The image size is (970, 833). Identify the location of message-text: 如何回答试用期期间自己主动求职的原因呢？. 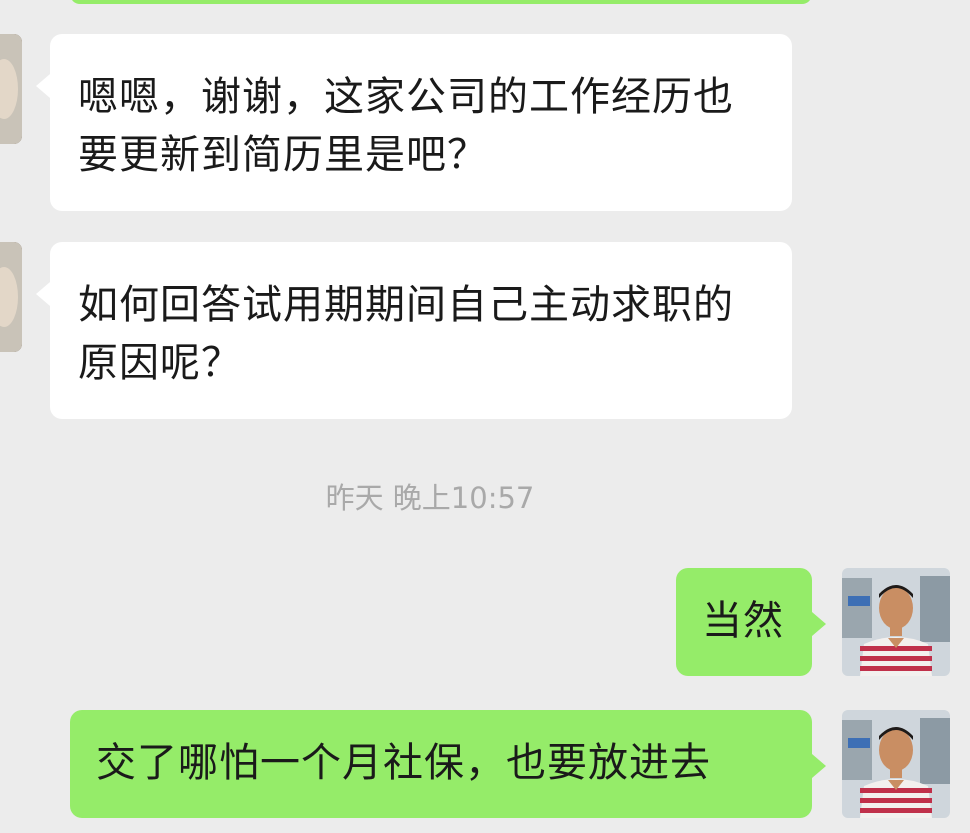
(406, 334).